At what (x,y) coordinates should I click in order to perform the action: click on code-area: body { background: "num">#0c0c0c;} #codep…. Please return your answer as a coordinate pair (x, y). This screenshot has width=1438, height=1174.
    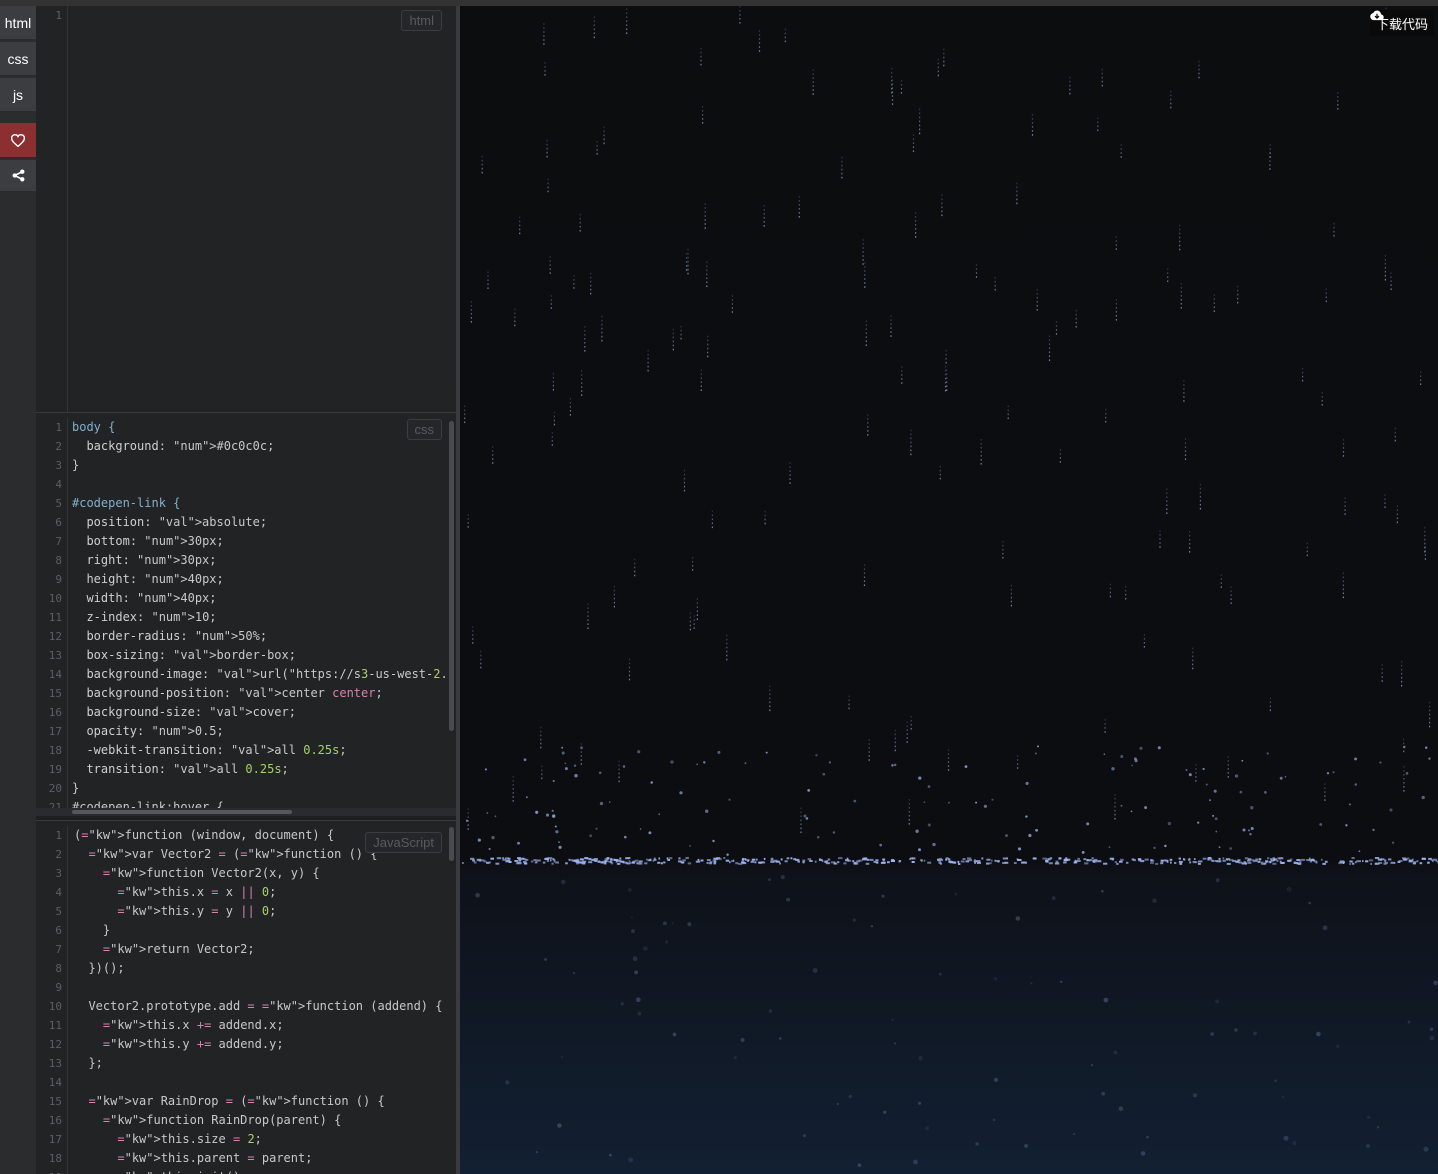
    Looking at the image, I should click on (259, 617).